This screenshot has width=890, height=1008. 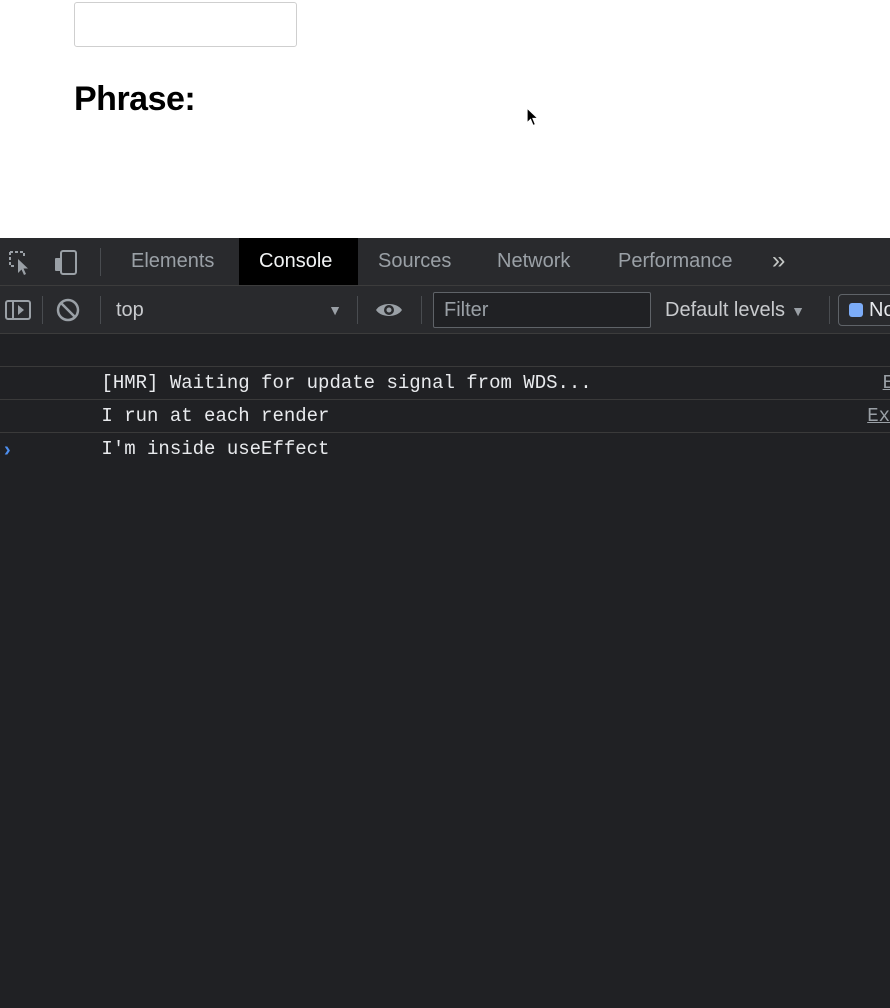 I want to click on console-prompt: ›, so click(x=445, y=451).